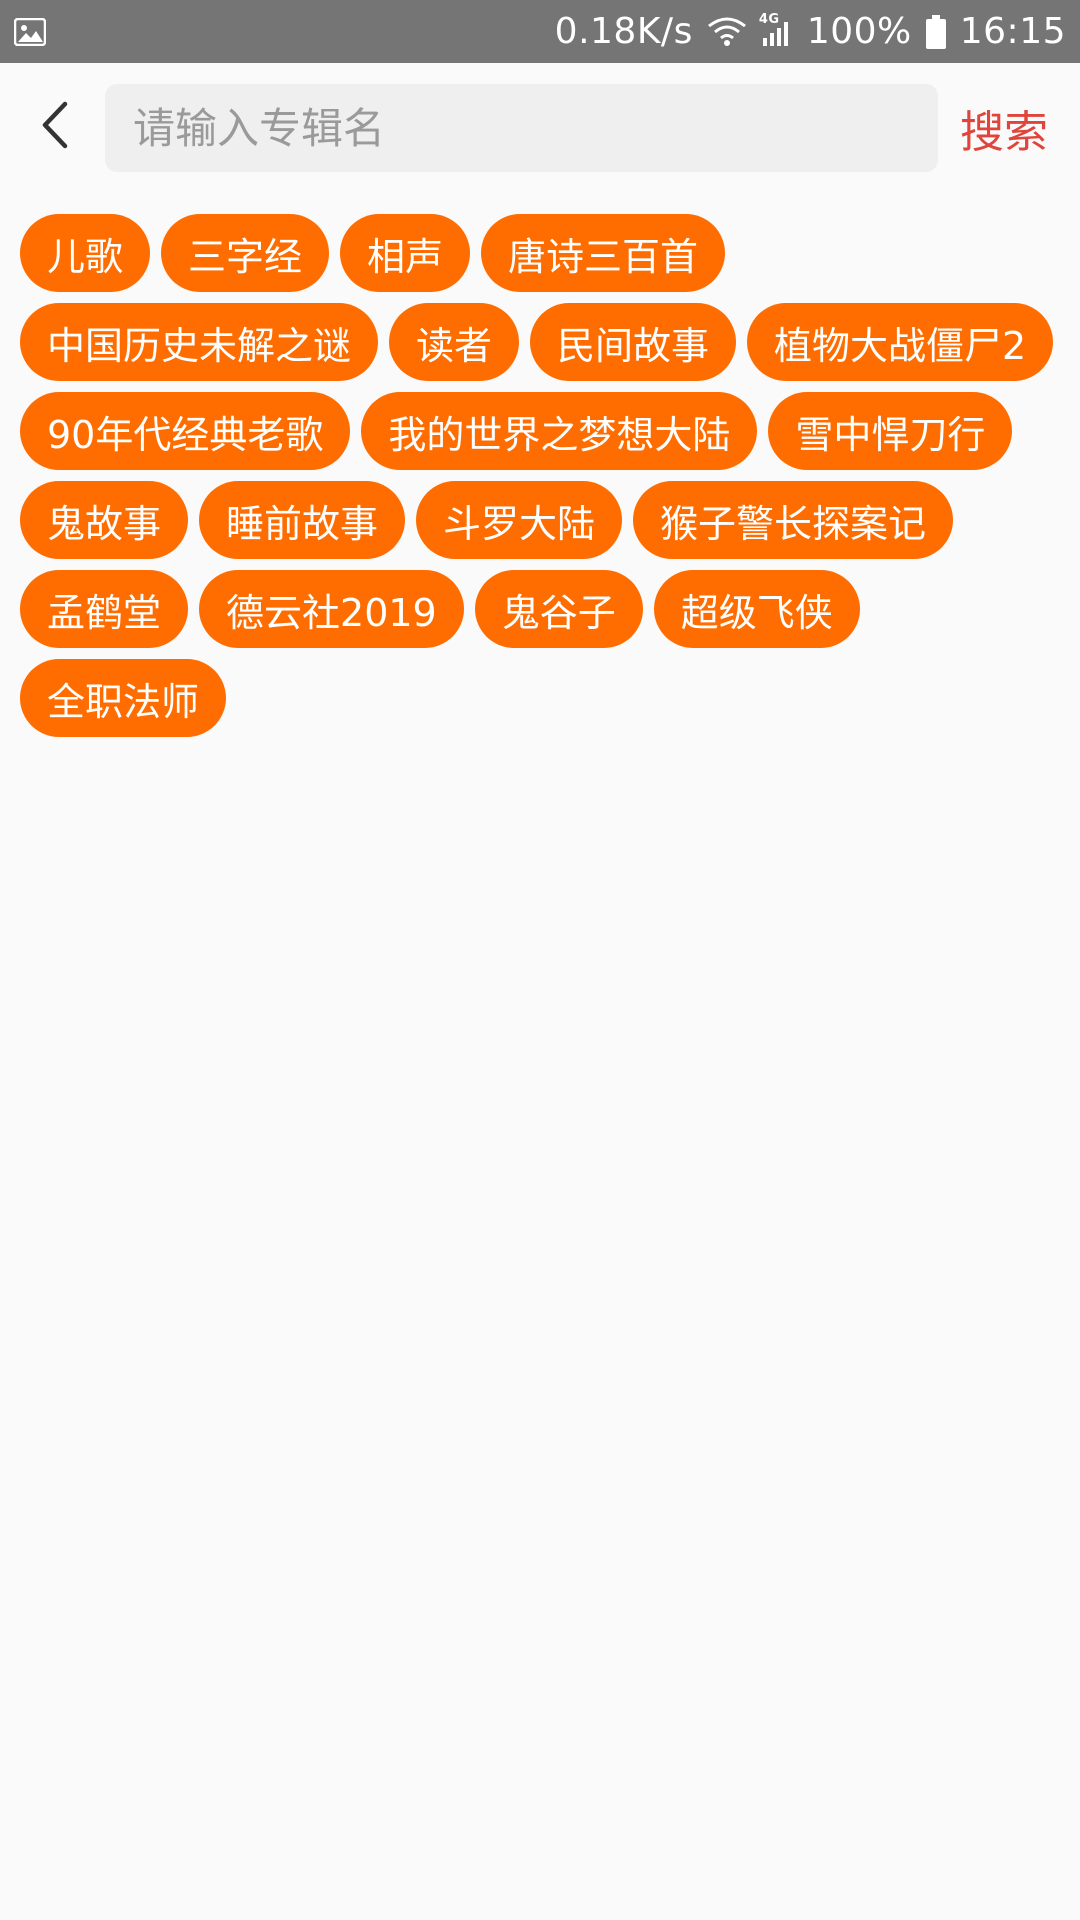 The image size is (1080, 1920). I want to click on chevron-left-icon, so click(55, 125).